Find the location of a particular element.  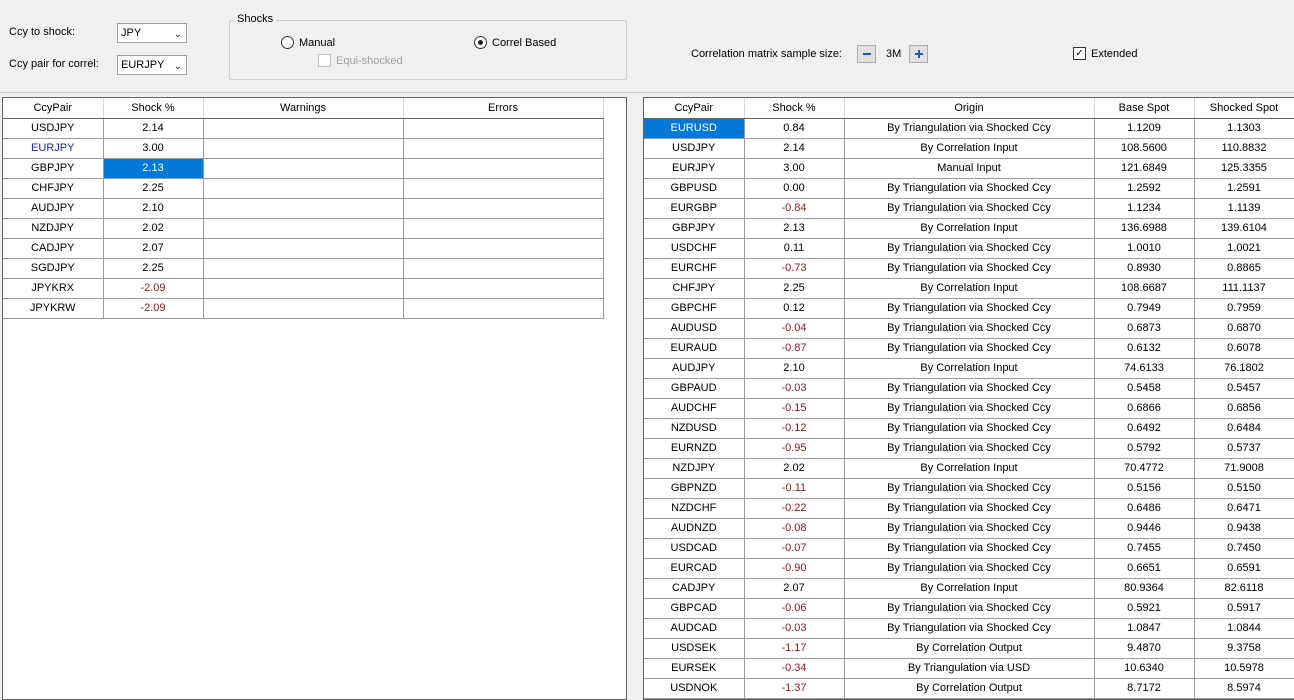

shocked-spot-cell: 1.0021 is located at coordinates (1244, 248).